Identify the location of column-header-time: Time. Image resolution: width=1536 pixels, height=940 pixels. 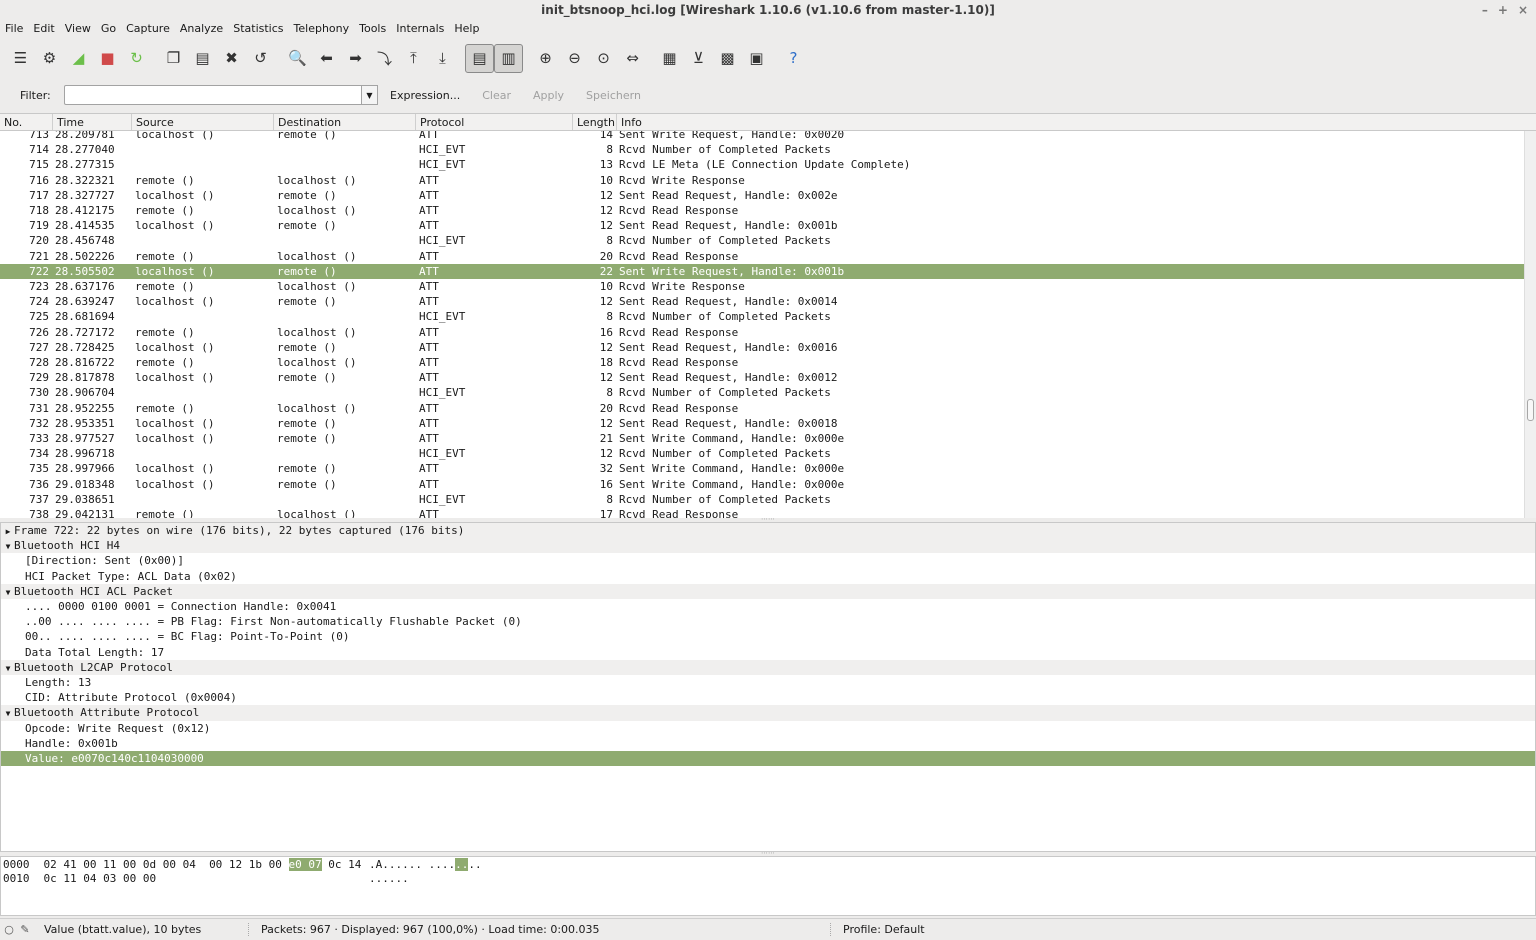
(92, 122).